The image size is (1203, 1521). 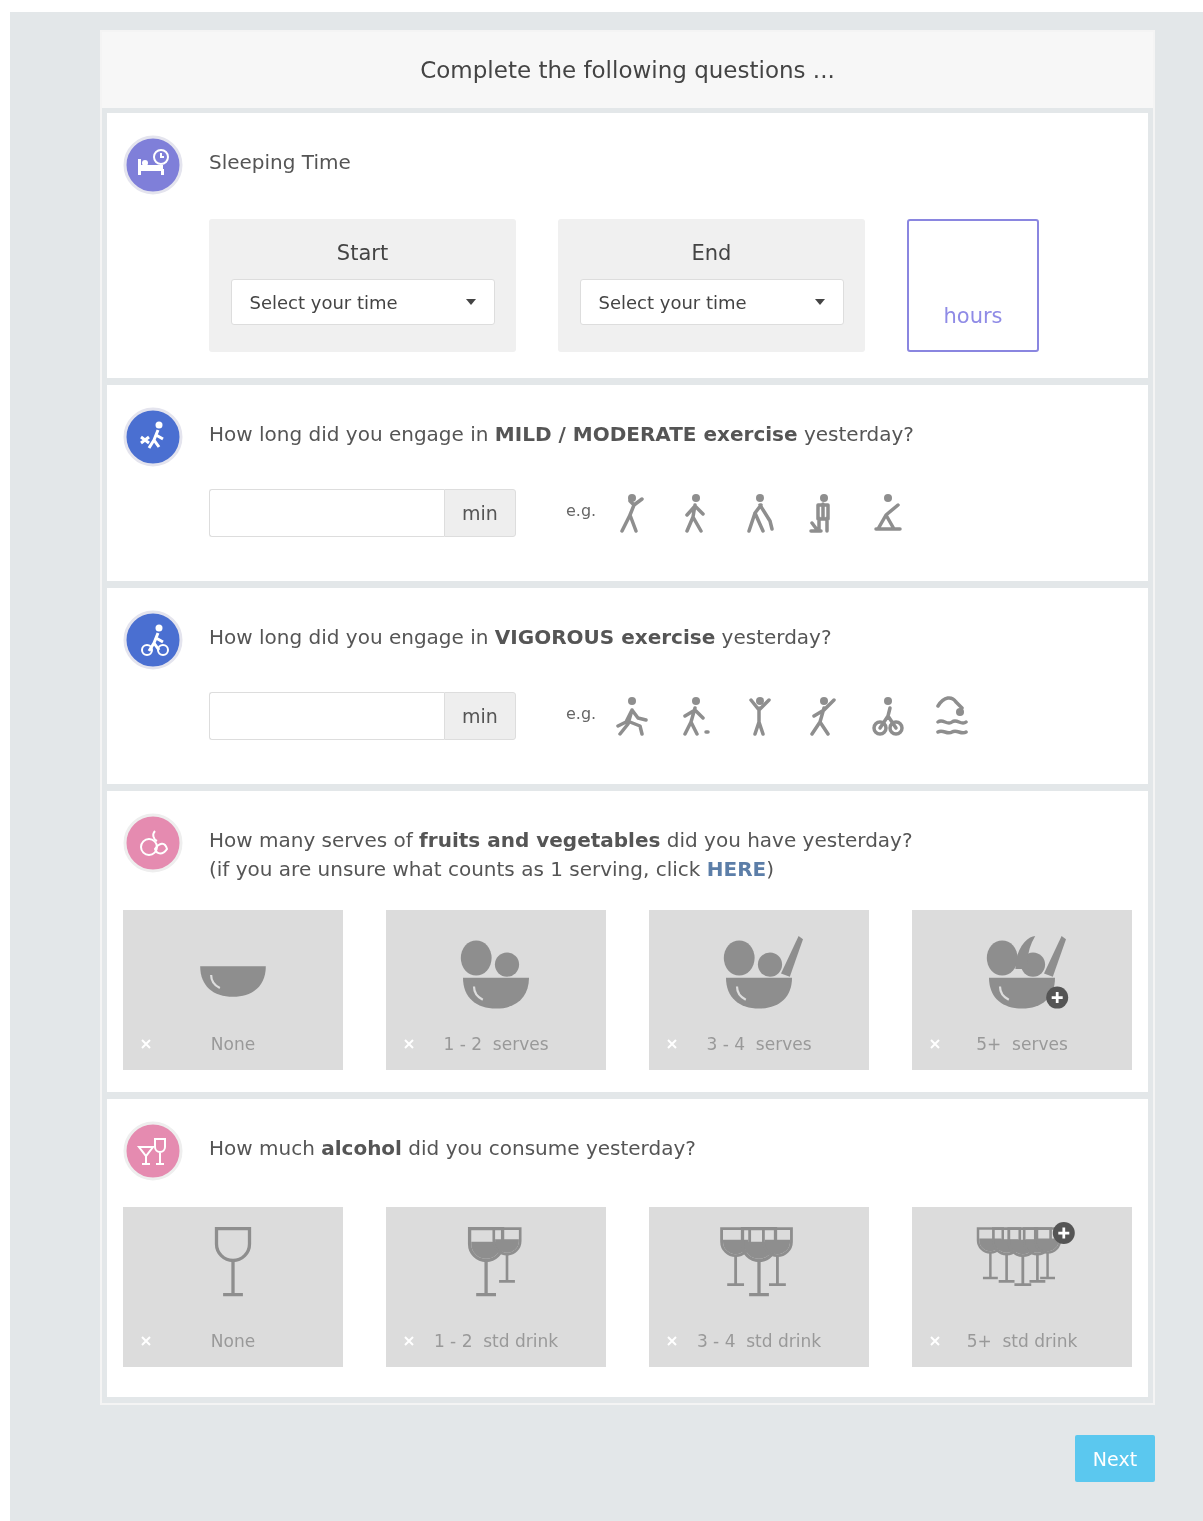 What do you see at coordinates (973, 285) in the screenshot?
I see `hours-output: hours` at bounding box center [973, 285].